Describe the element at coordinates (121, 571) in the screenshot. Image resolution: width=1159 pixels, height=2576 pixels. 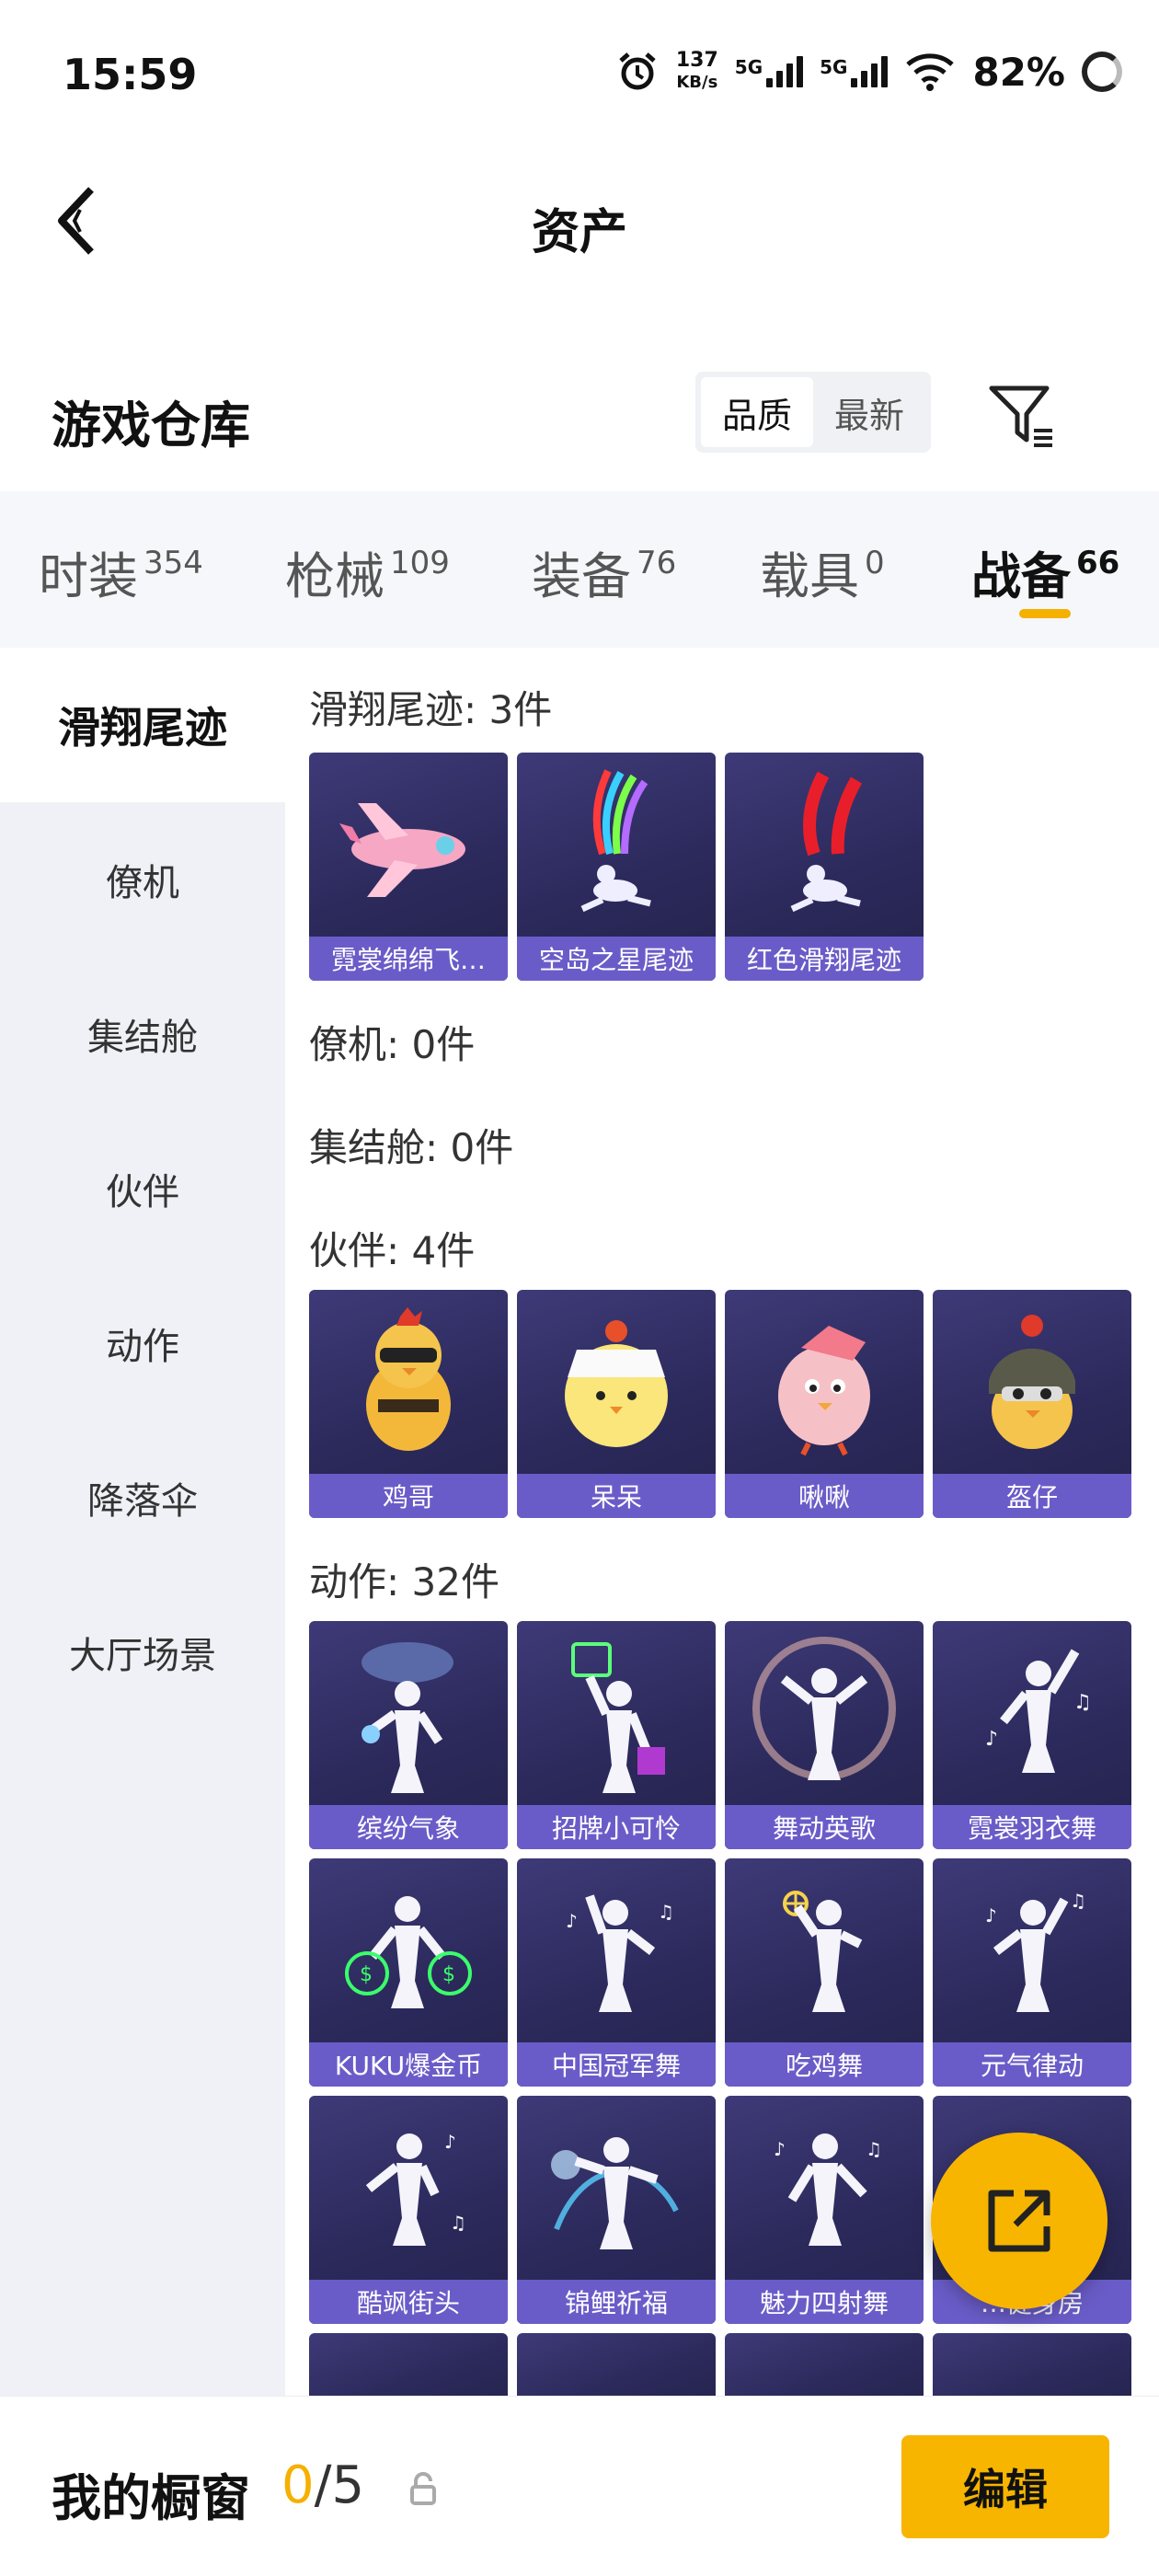
I see `tab-fashion: 时装 354` at that location.